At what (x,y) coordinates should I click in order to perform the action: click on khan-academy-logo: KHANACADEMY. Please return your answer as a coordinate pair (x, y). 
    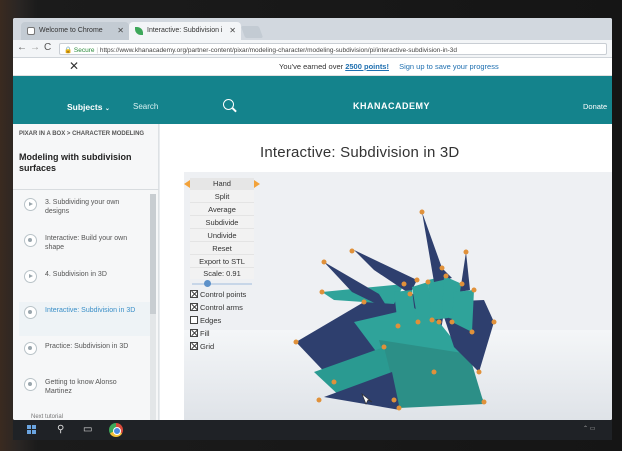
    Looking at the image, I should click on (391, 106).